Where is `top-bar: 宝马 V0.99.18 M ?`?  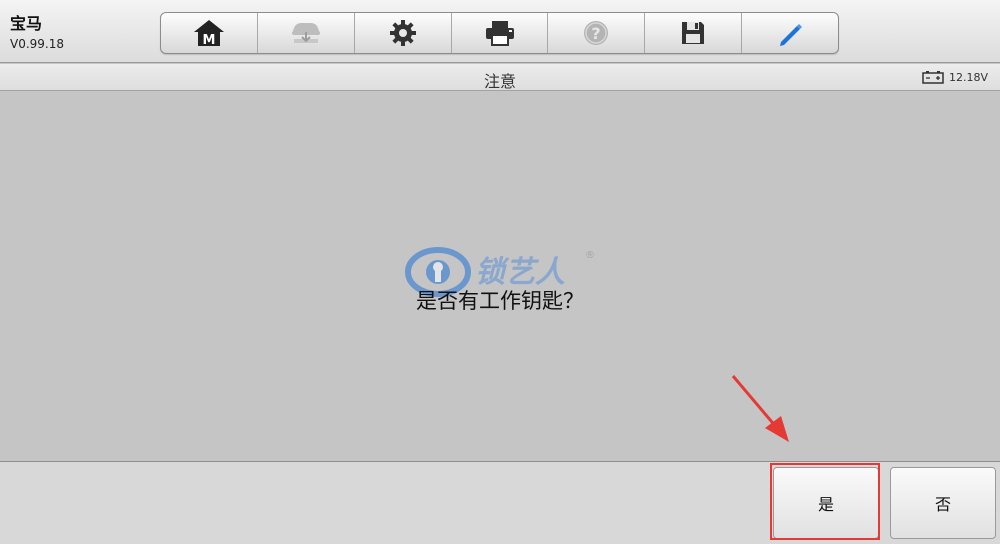 top-bar: 宝马 V0.99.18 M ? is located at coordinates (500, 31).